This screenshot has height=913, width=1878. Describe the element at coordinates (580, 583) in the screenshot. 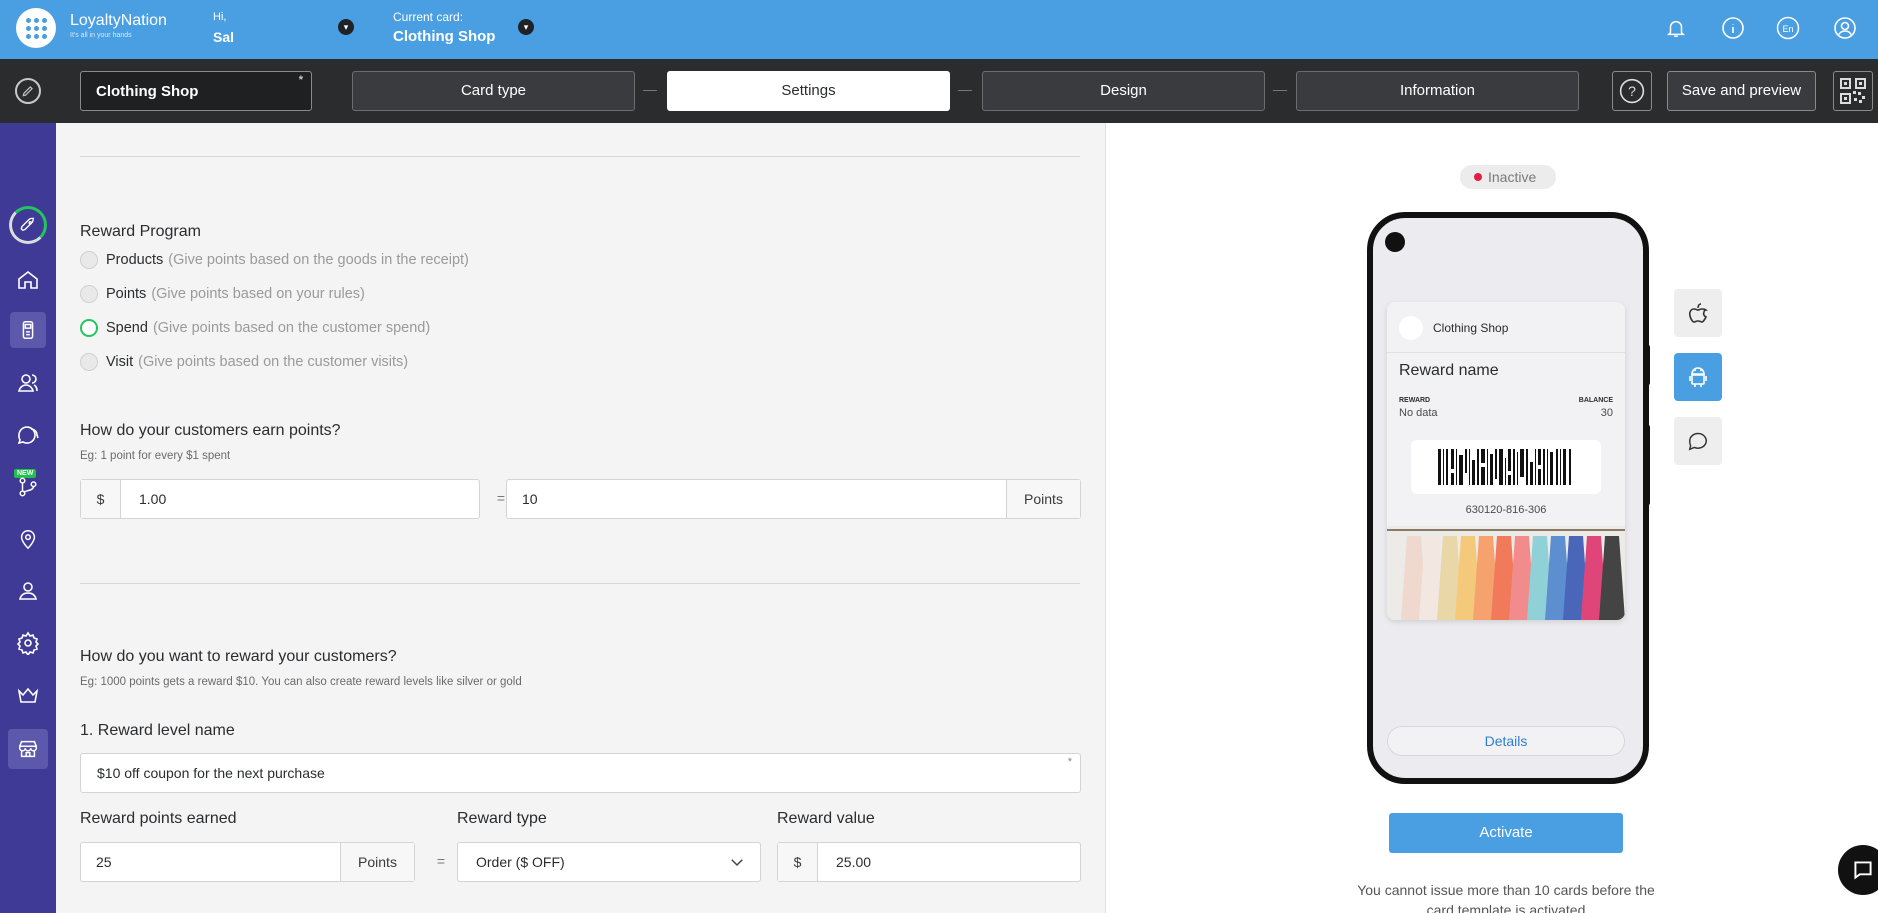

I see `divider` at that location.